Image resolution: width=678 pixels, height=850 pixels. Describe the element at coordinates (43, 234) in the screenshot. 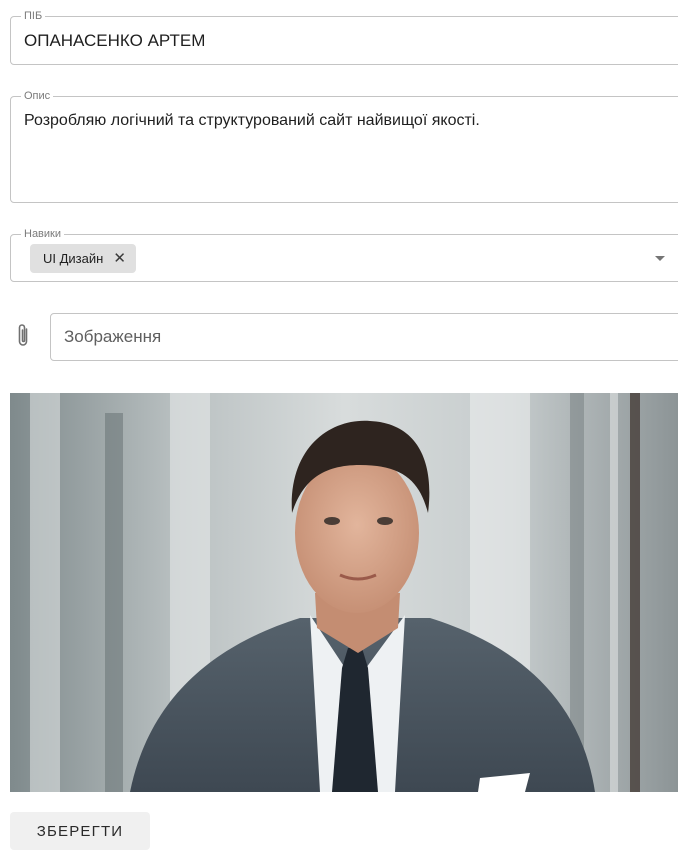

I see `skills-select-label: Навики` at that location.